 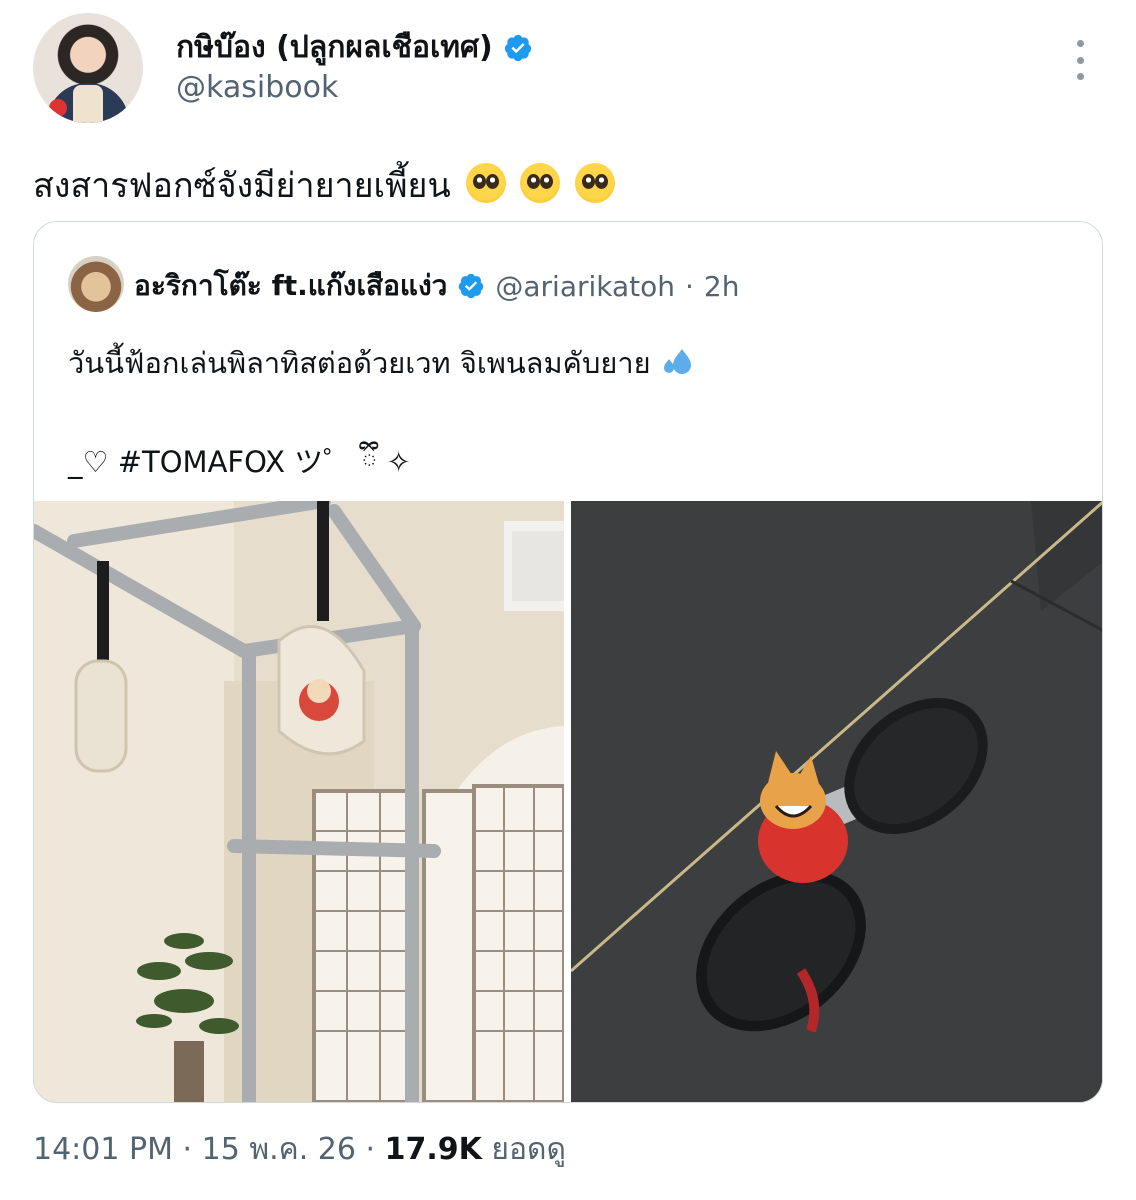 I want to click on quoted-age: 2h, so click(x=722, y=286).